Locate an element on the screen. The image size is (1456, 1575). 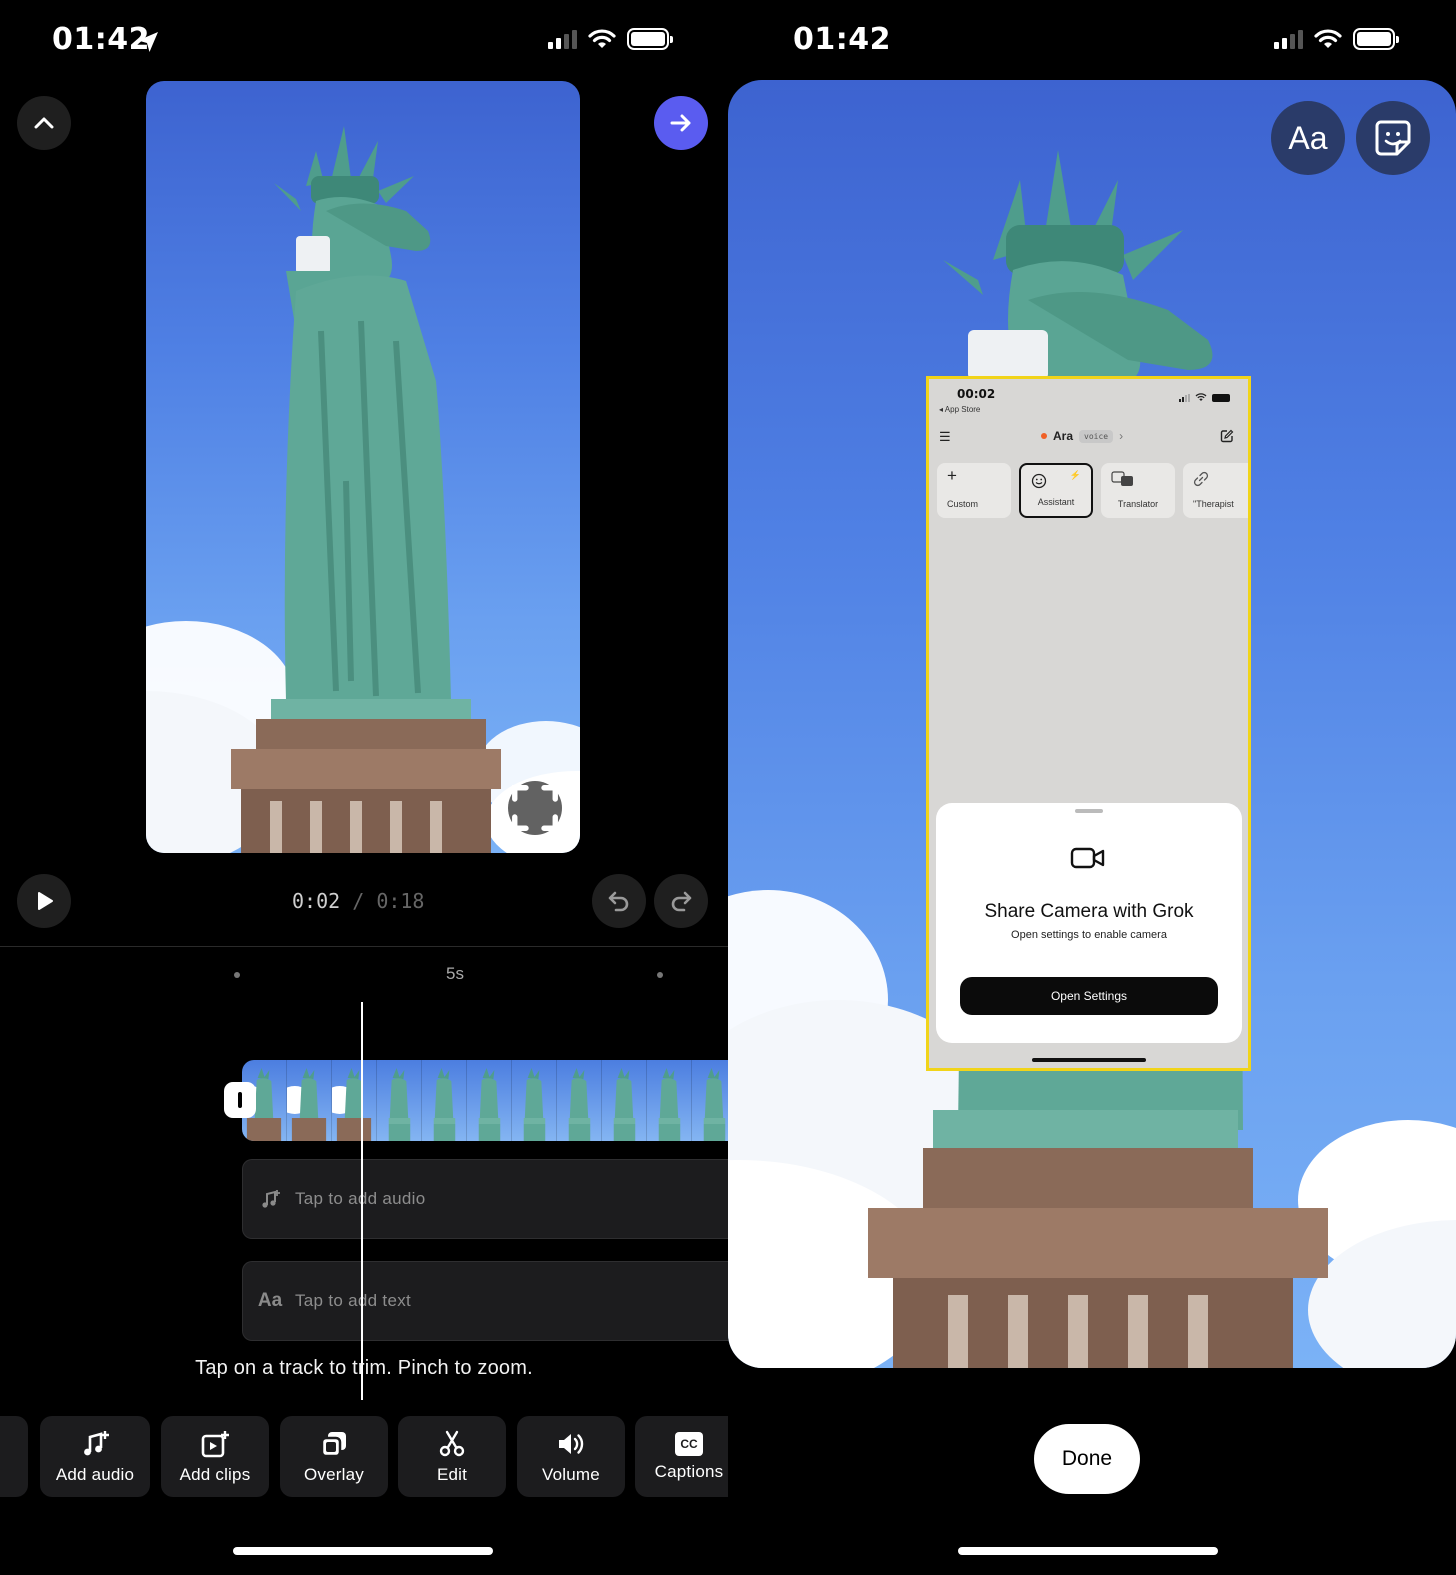
next-button is located at coordinates (681, 123).